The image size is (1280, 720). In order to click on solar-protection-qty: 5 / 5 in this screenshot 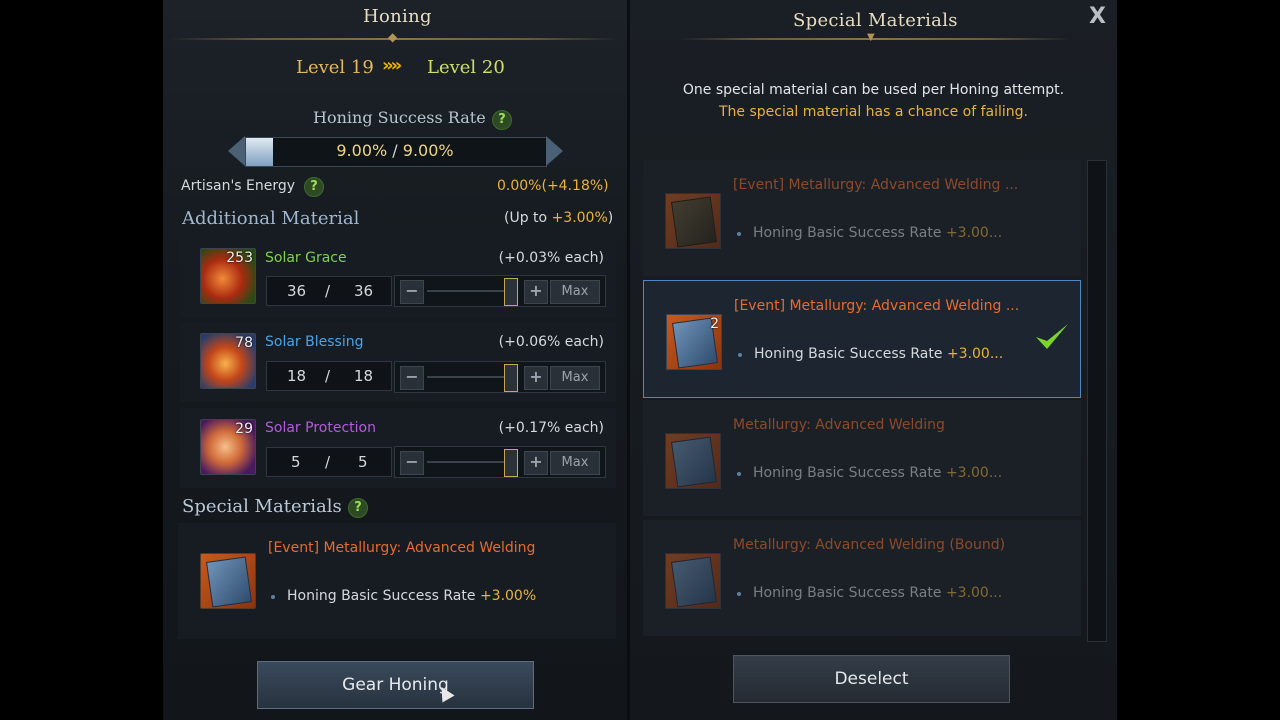, I will do `click(329, 462)`.